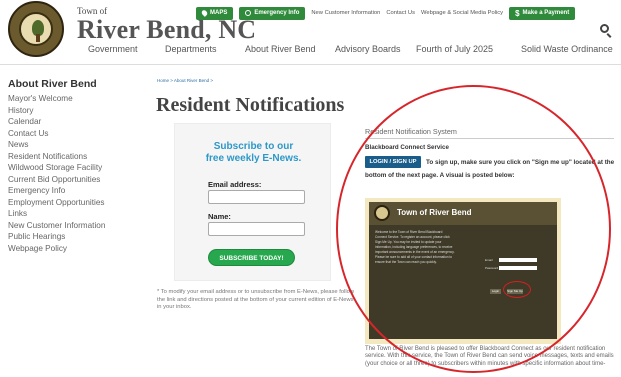 This screenshot has height=377, width=621. I want to click on name-field, so click(256, 229).